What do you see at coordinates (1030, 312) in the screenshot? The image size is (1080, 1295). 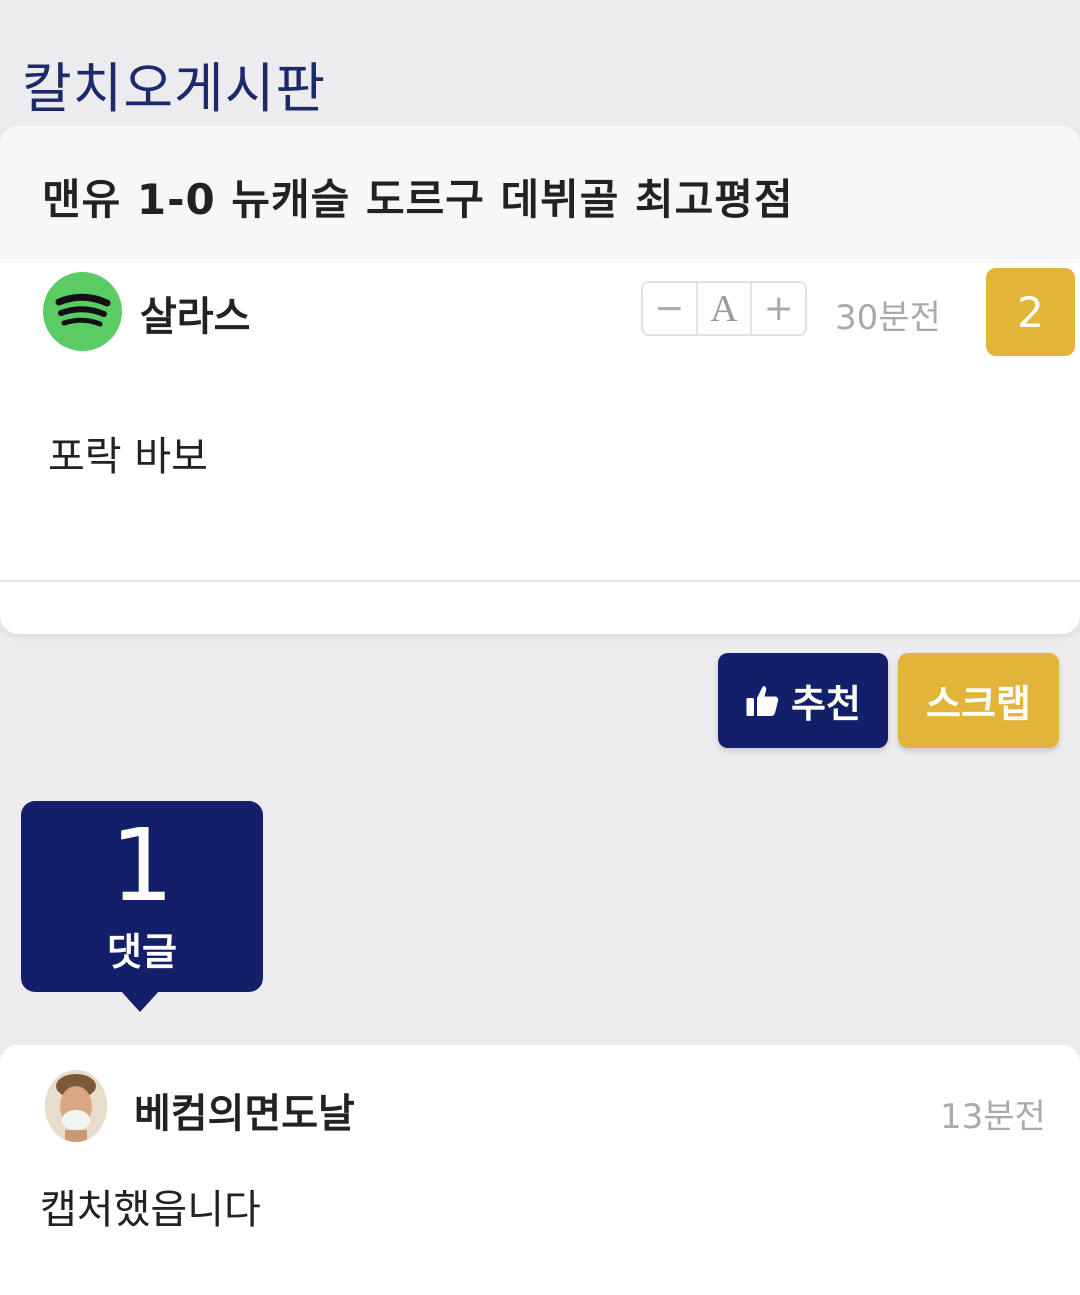 I see `recommend-count-badge: 2` at bounding box center [1030, 312].